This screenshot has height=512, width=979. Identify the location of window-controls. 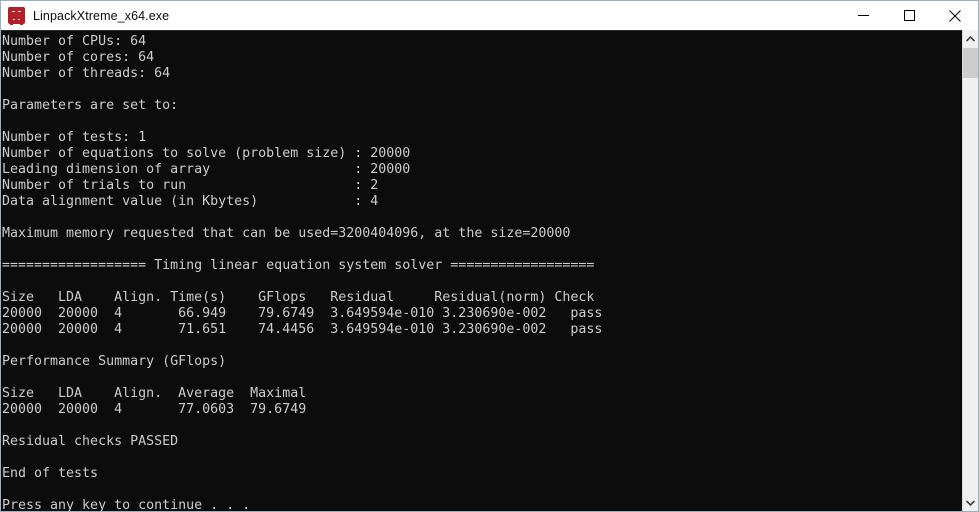
(909, 15).